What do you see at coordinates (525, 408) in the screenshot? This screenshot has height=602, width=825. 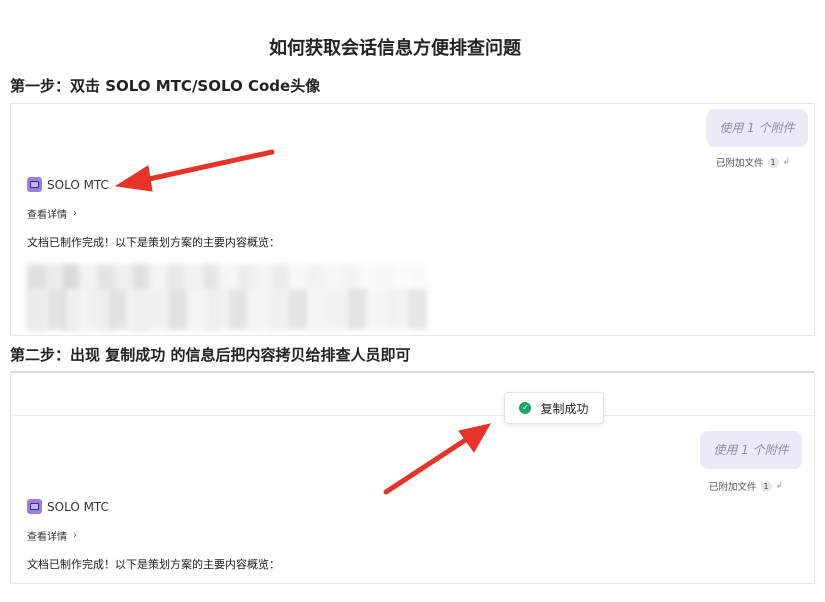 I see `check-circle-icon: ✓` at bounding box center [525, 408].